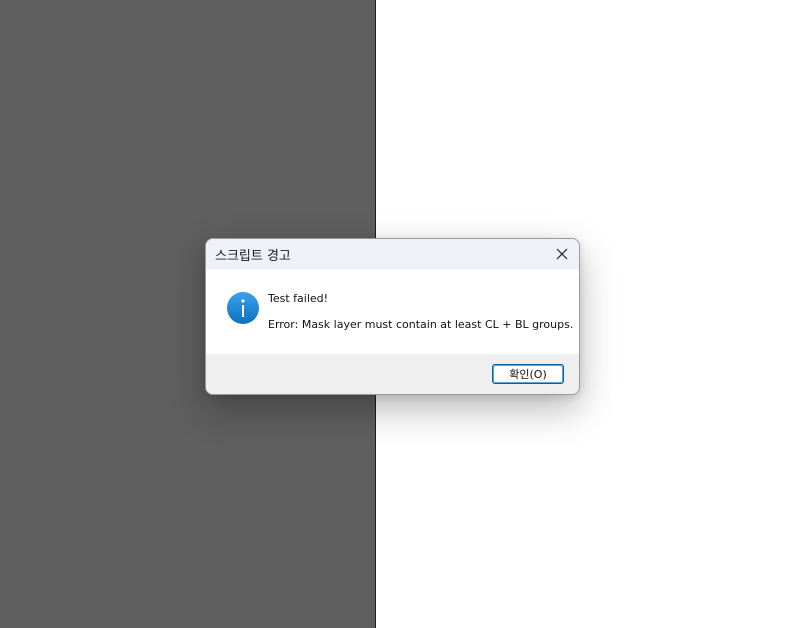 The width and height of the screenshot is (806, 628). I want to click on ok-button: 확인(O), so click(528, 374).